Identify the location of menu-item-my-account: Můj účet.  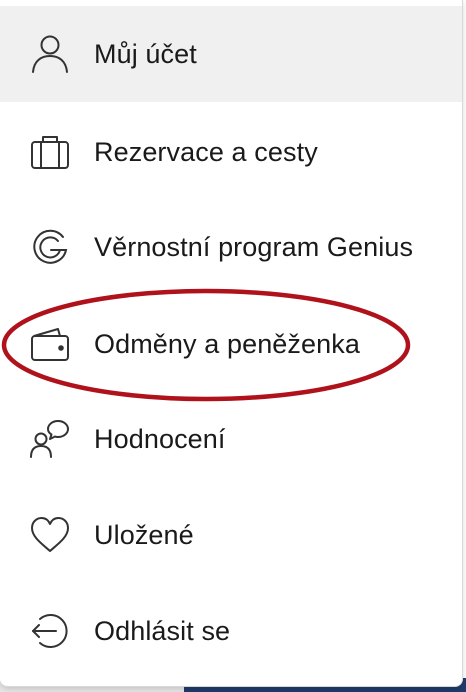
(231, 54).